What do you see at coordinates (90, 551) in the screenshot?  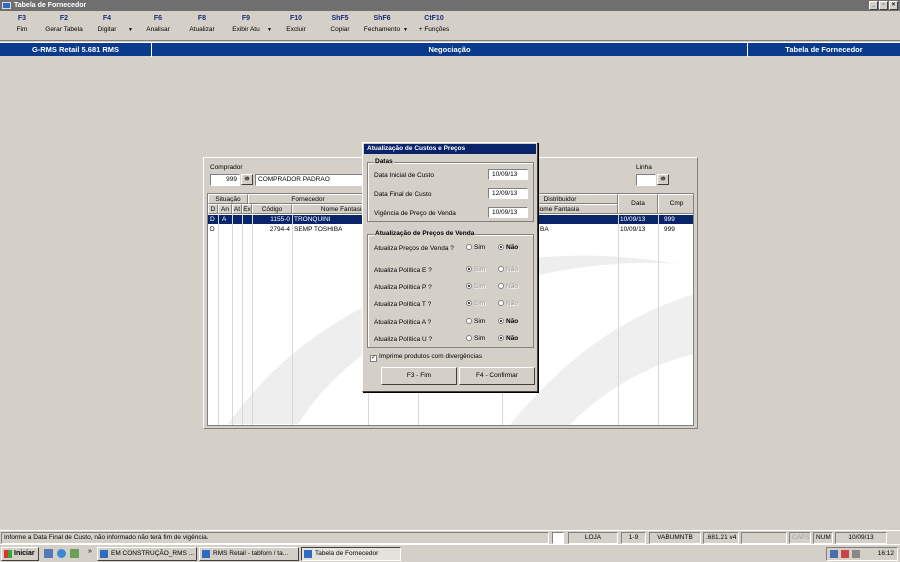 I see `chevron-right-icon: »` at bounding box center [90, 551].